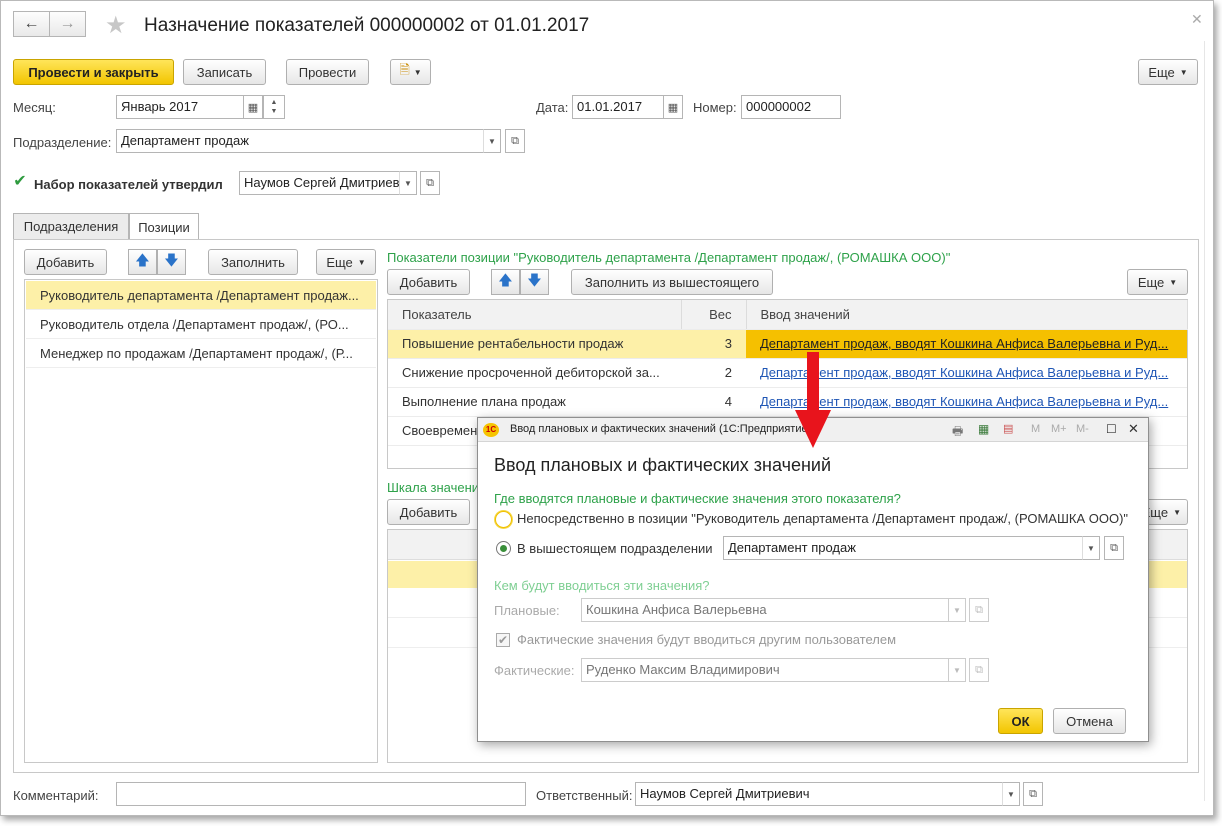 This screenshot has height=826, width=1222. Describe the element at coordinates (813, 429) in the screenshot. I see `arrow-head` at that location.